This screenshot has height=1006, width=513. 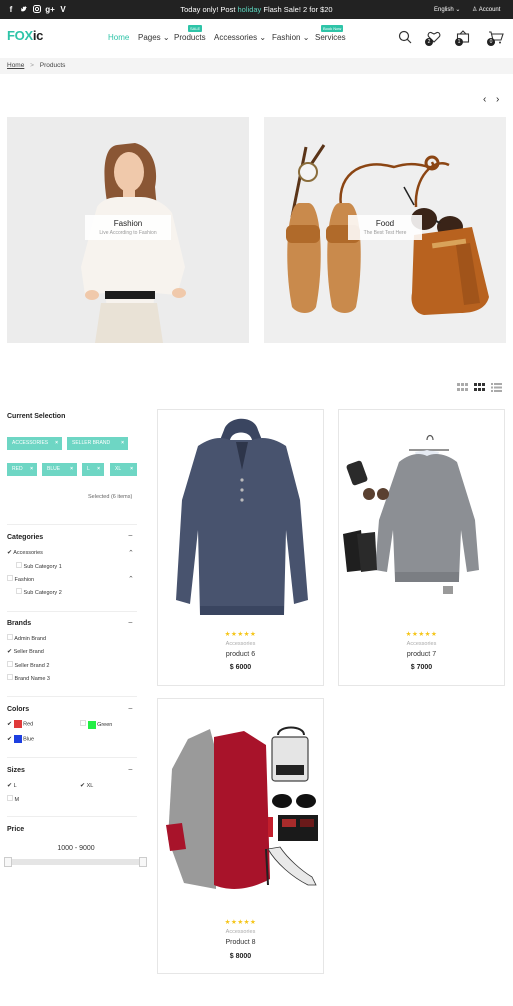 What do you see at coordinates (385, 223) in the screenshot?
I see `banner-title: Food` at bounding box center [385, 223].